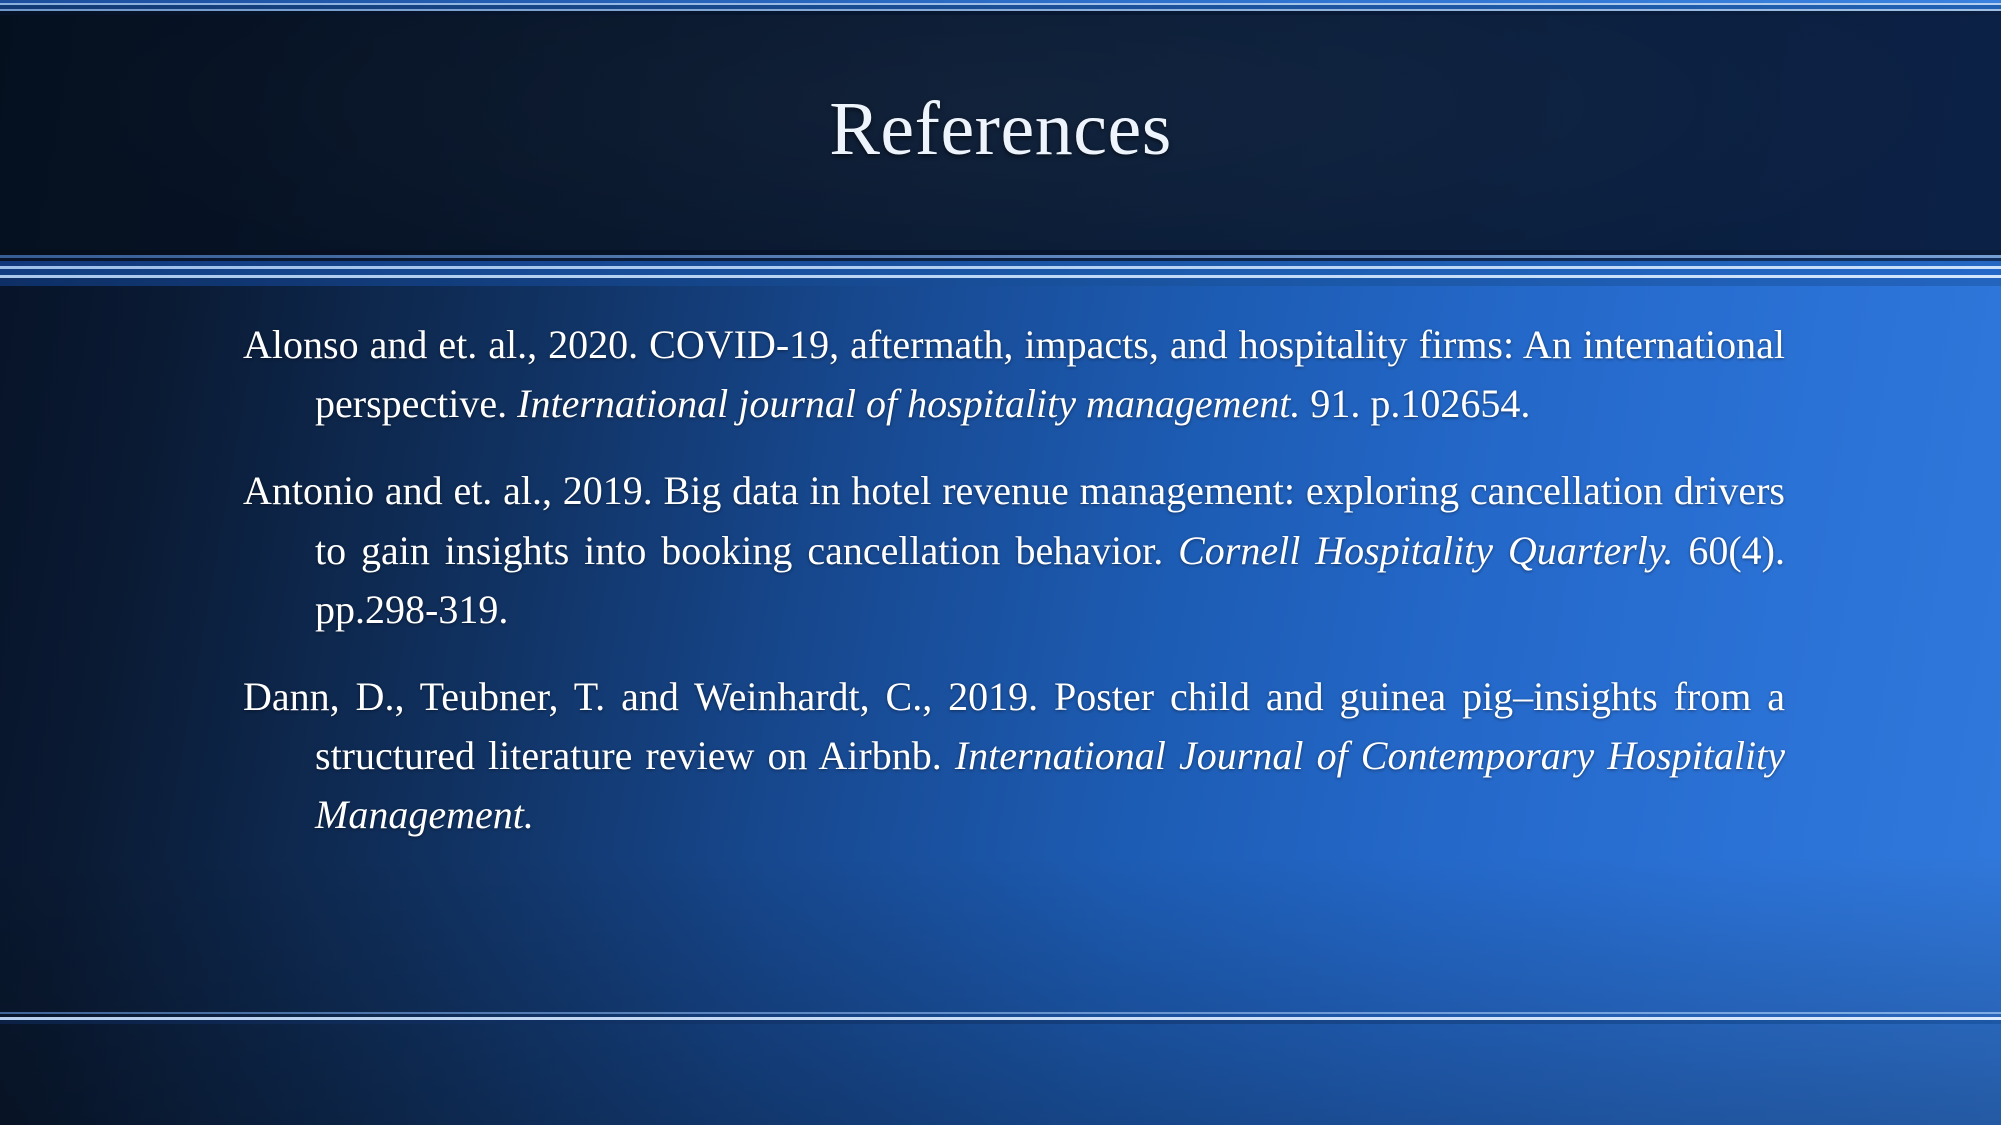  I want to click on top-border-rules, so click(1000, 8).